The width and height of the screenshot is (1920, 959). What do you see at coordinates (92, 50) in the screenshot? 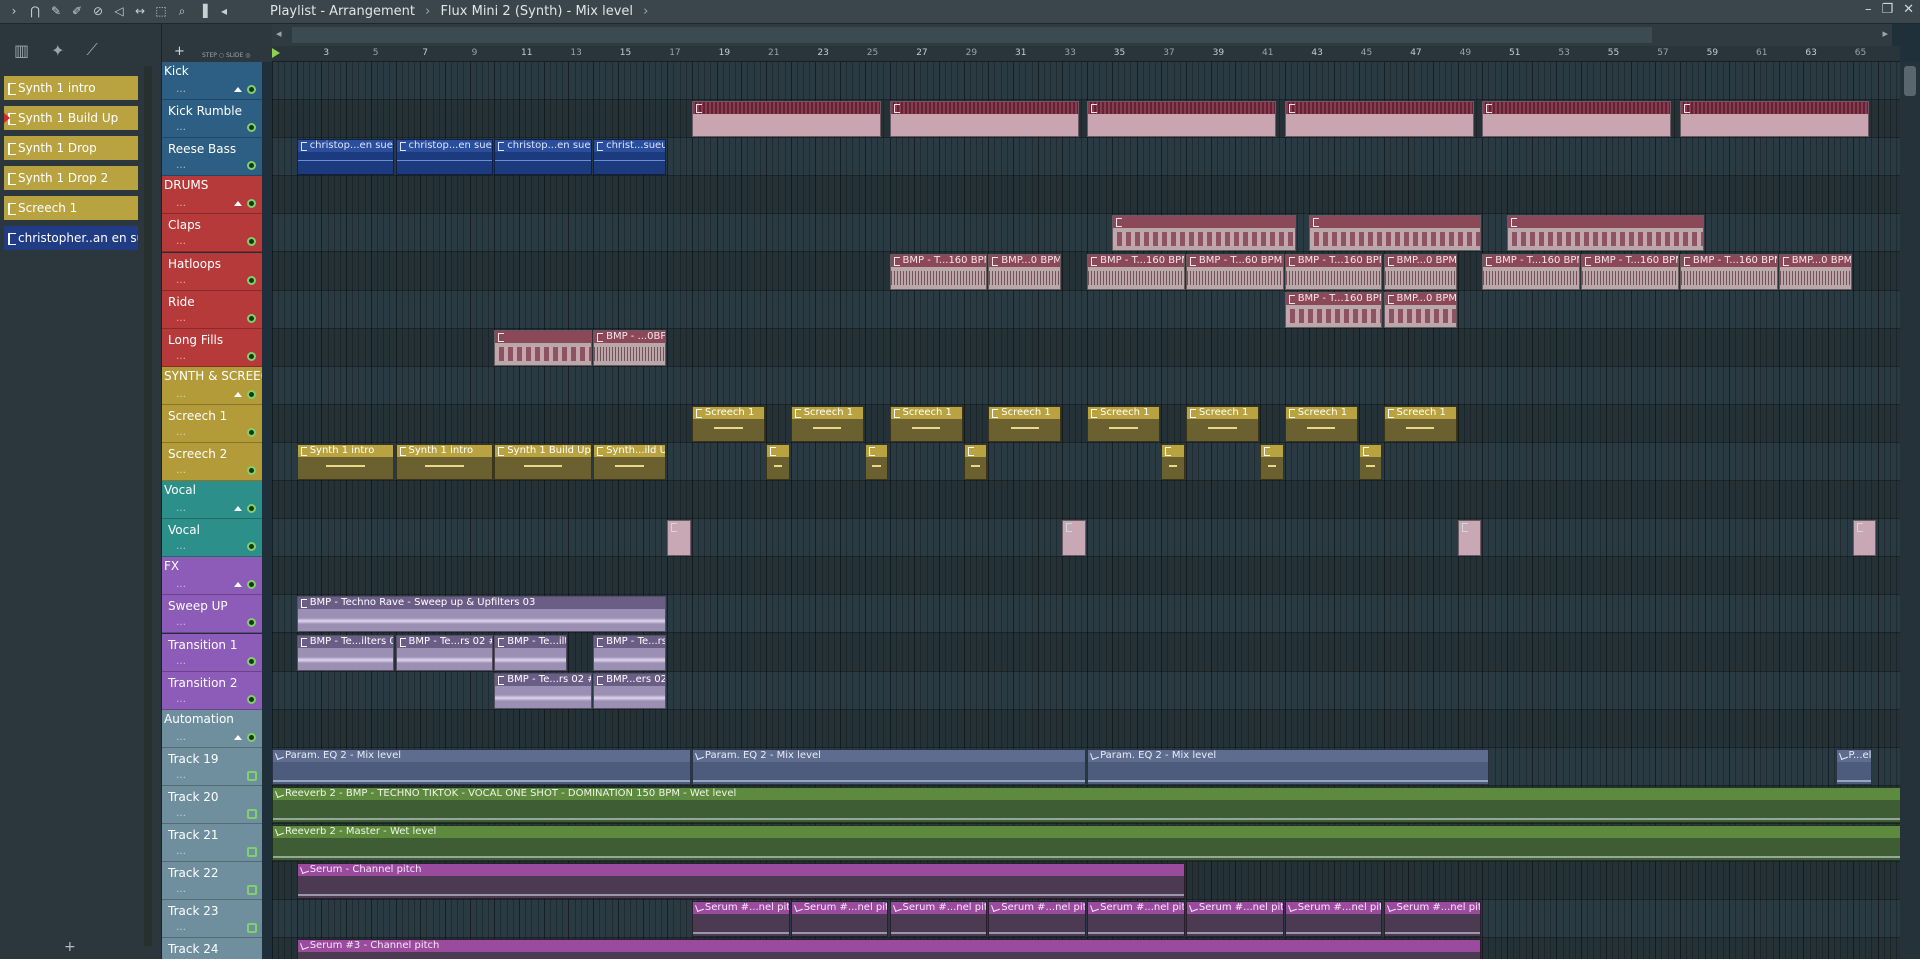
I see `automation-icon: ⟋` at bounding box center [92, 50].